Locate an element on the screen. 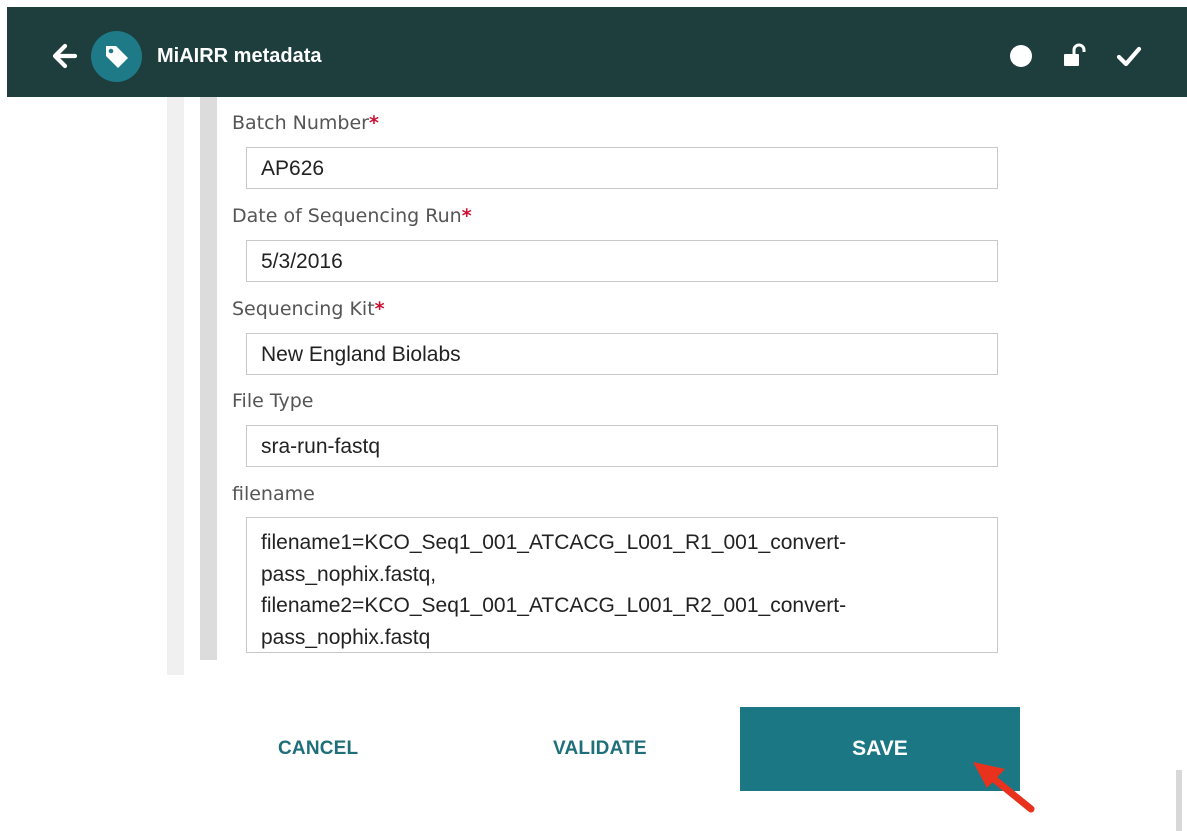 This screenshot has height=831, width=1187. validate-button: VALIDATE is located at coordinates (600, 749).